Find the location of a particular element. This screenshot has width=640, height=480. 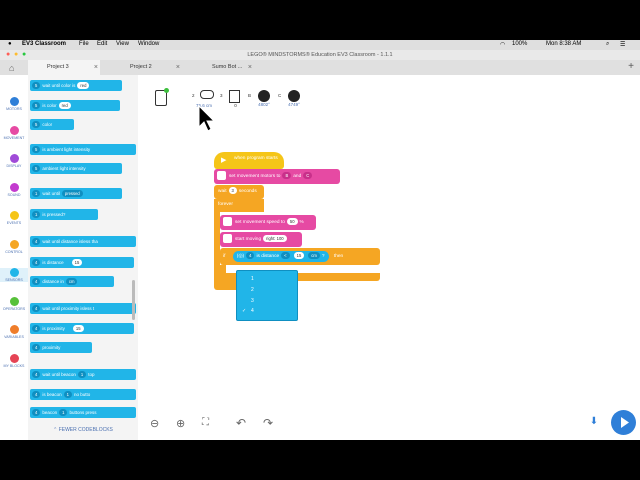

home-icon: ⌂ is located at coordinates (12, 68).